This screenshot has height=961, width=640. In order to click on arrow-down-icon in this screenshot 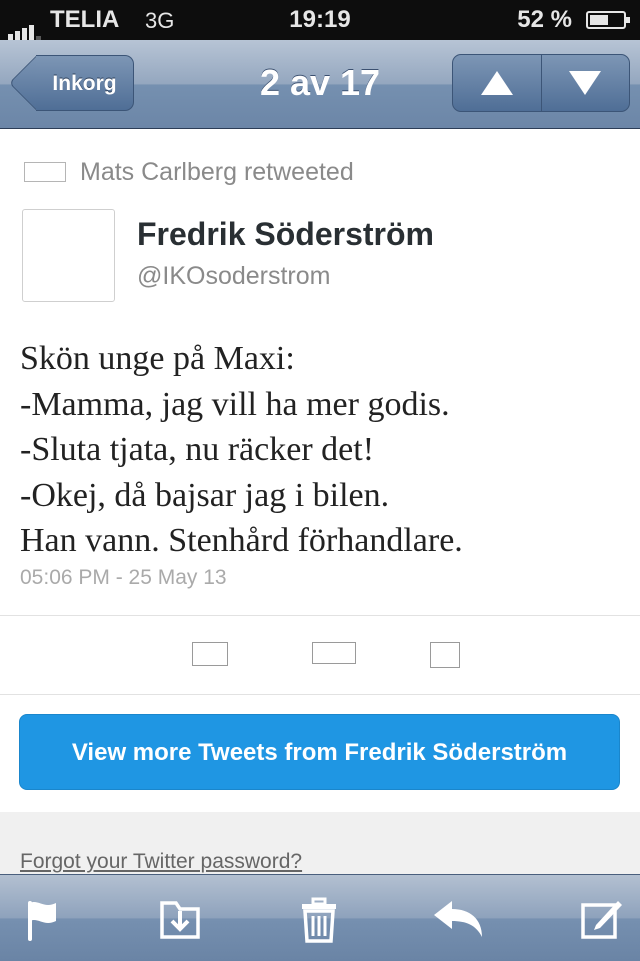, I will do `click(585, 83)`.